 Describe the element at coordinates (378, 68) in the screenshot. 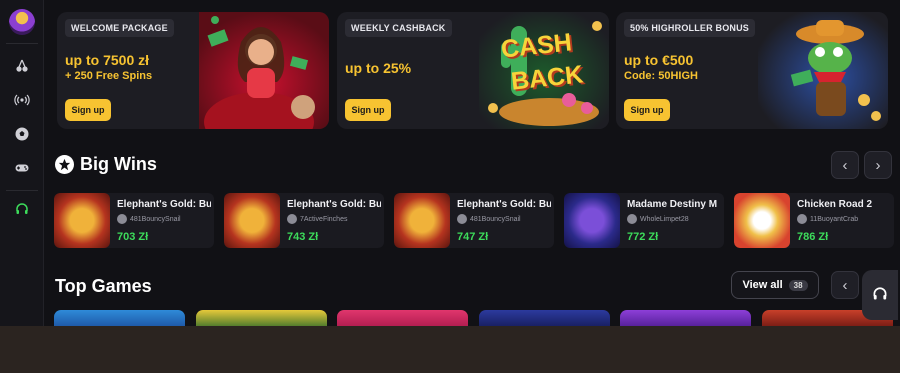

I see `promo-headline: up to 25%` at that location.